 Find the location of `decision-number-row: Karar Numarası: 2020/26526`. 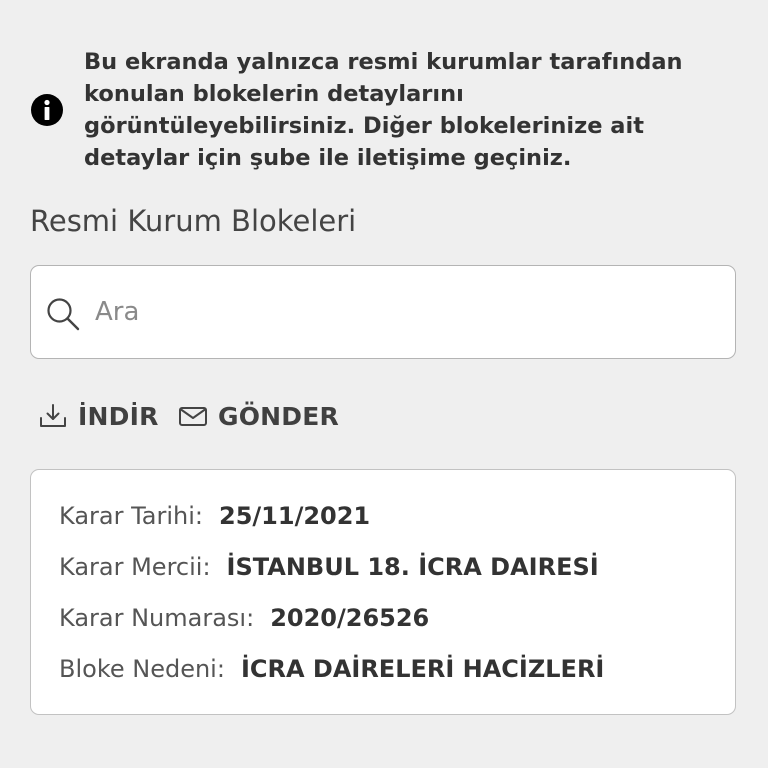

decision-number-row: Karar Numarası: 2020/26526 is located at coordinates (244, 618).